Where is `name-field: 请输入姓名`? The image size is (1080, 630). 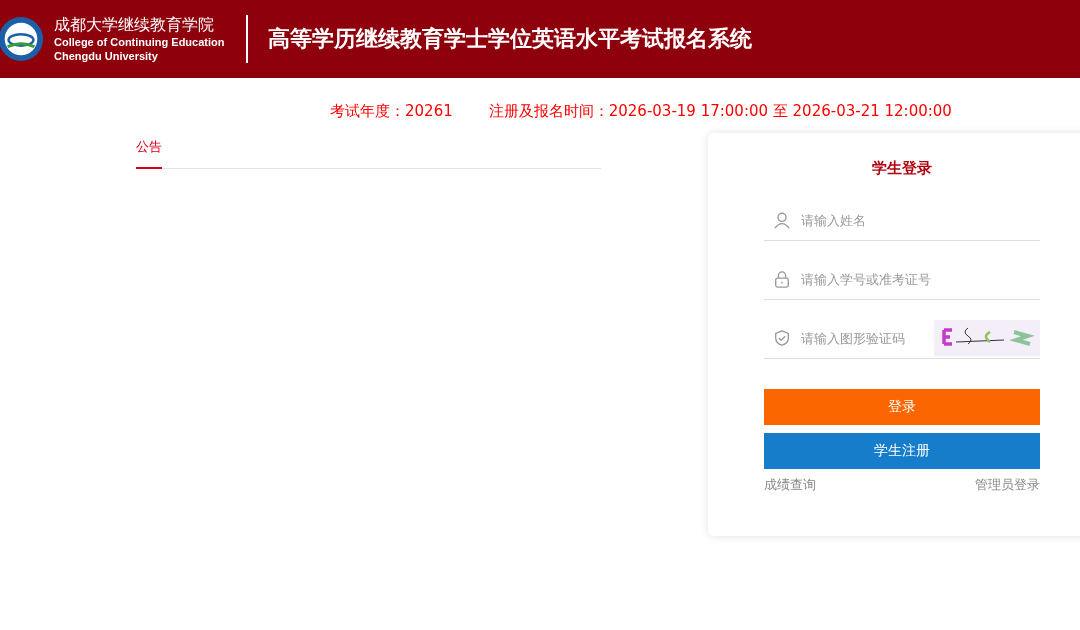 name-field: 请输入姓名 is located at coordinates (919, 220).